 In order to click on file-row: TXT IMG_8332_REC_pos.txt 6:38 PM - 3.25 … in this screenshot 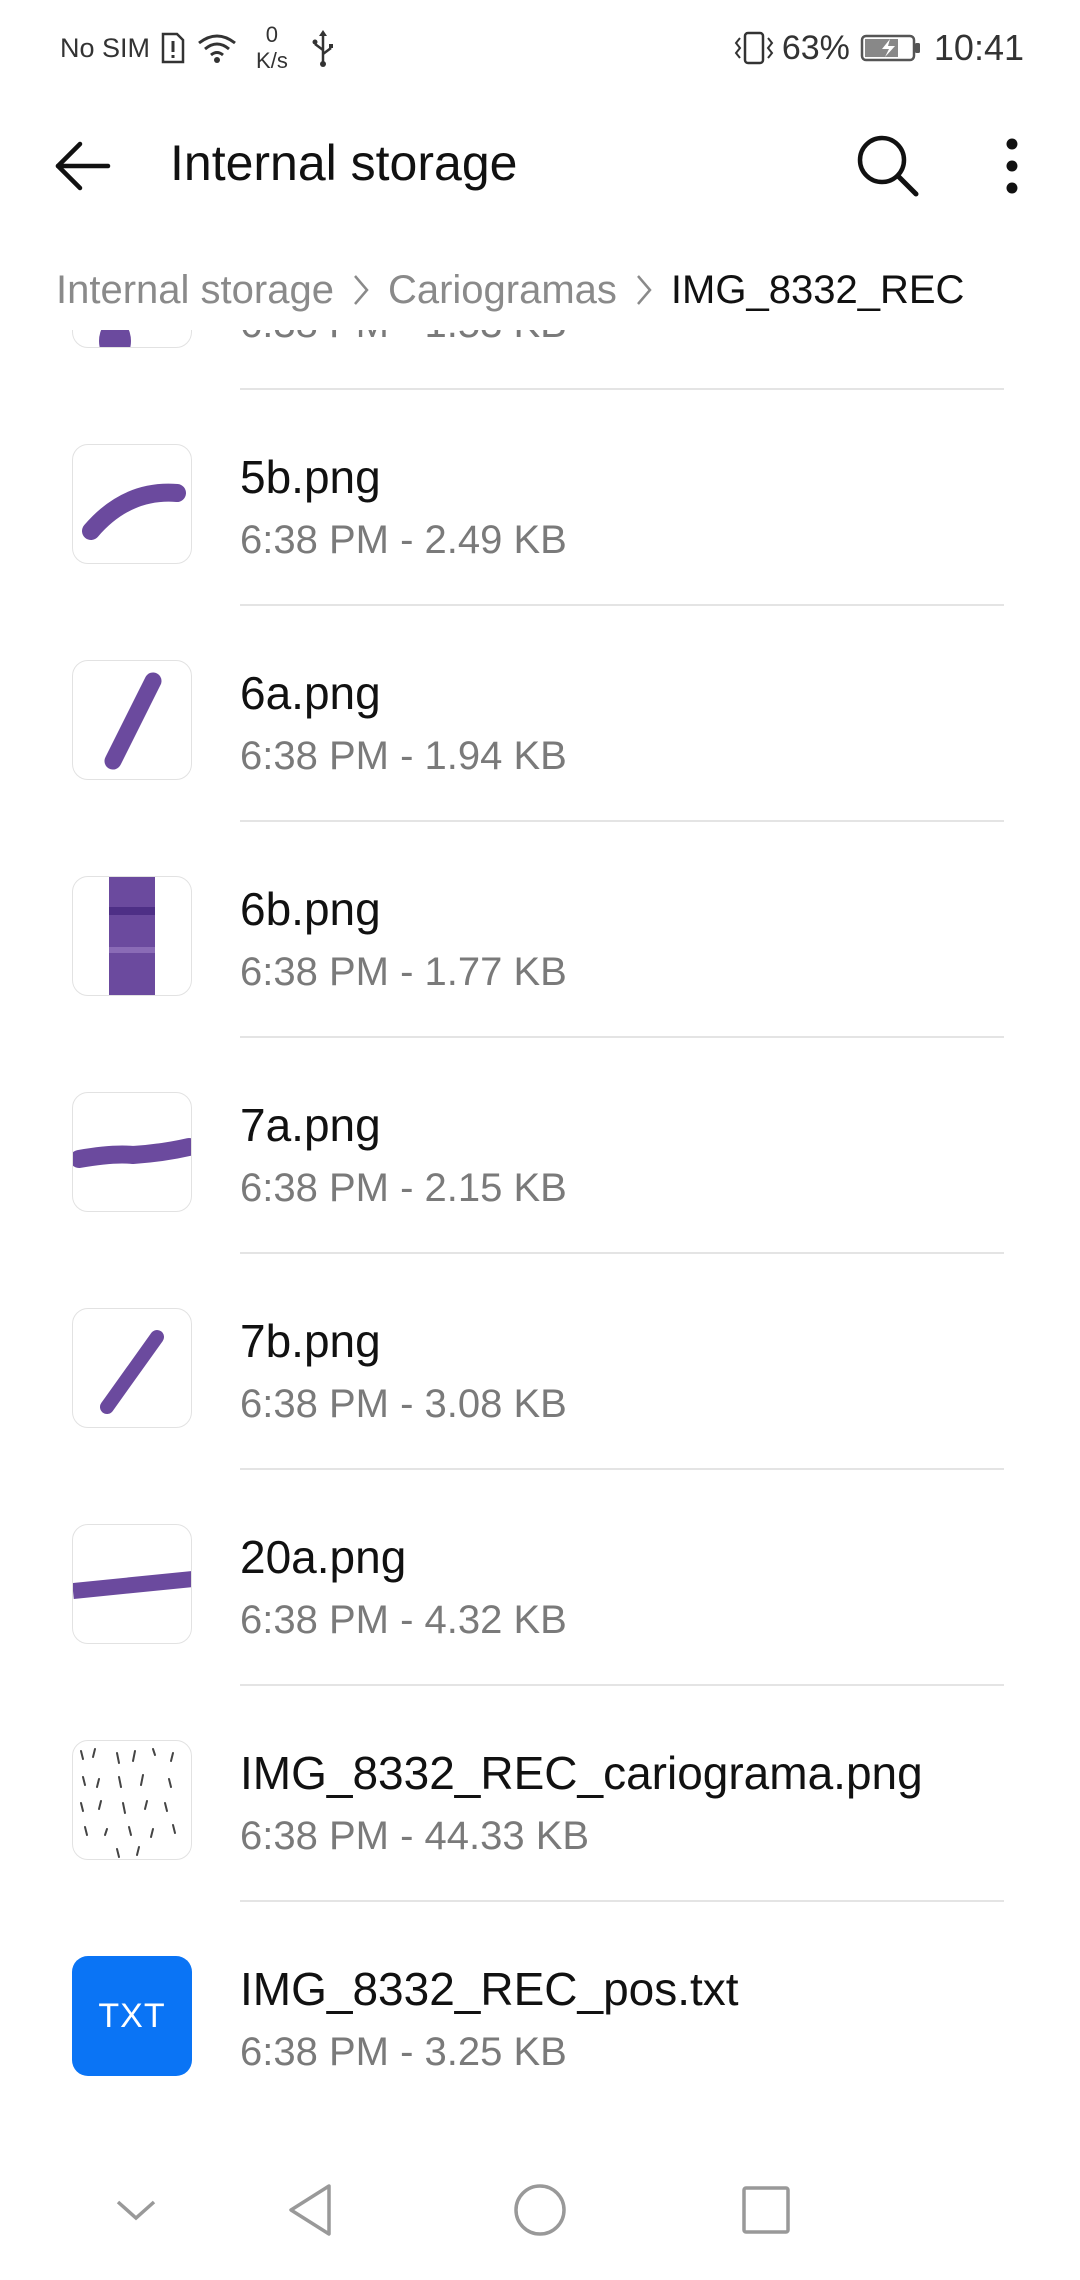, I will do `click(540, 2010)`.